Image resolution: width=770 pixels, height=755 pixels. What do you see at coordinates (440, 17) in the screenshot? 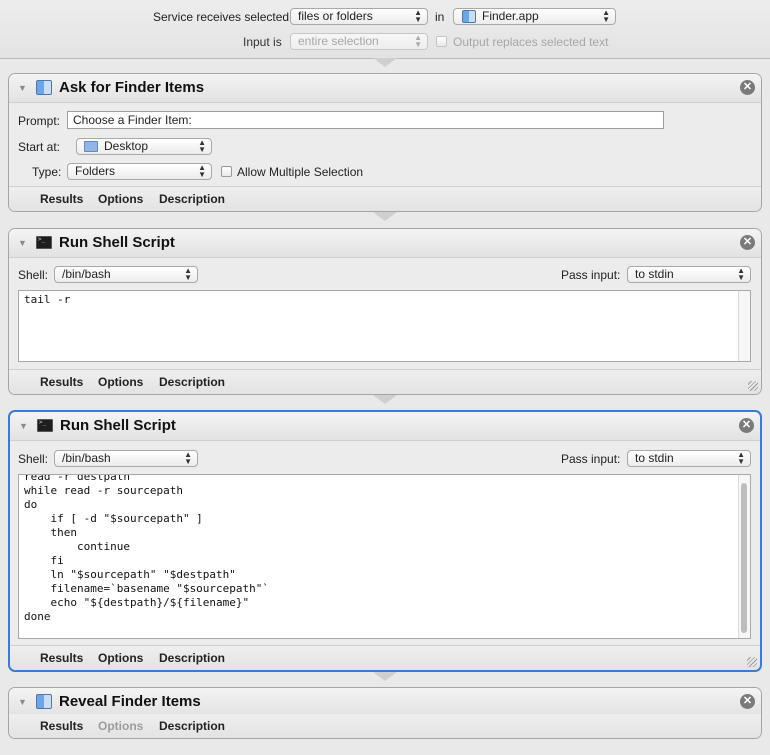
I see `in-label: in` at bounding box center [440, 17].